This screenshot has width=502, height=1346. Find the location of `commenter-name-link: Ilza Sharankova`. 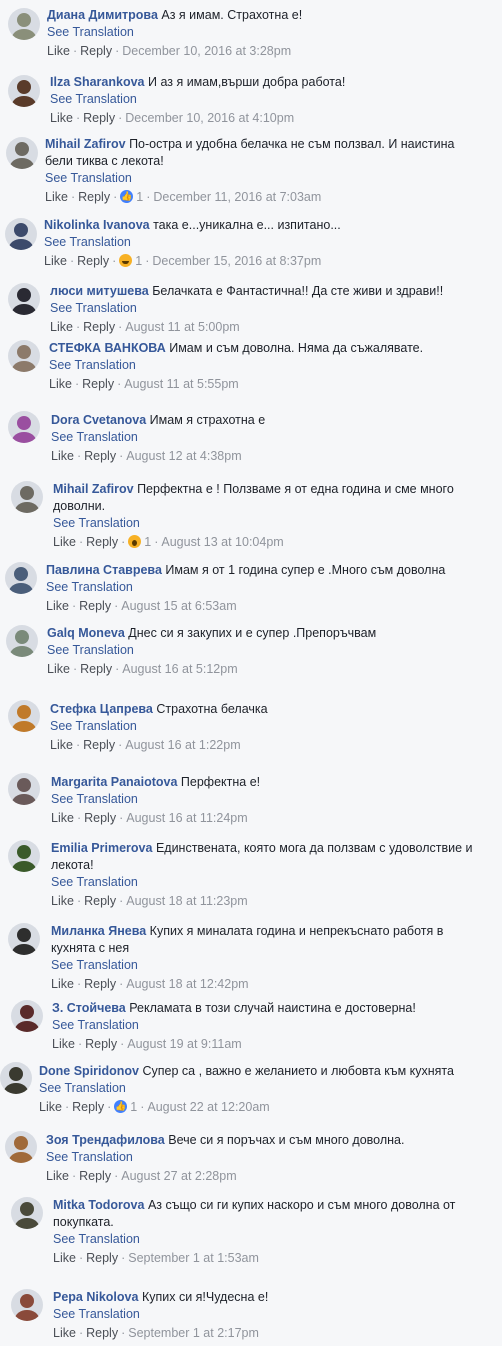

commenter-name-link: Ilza Sharankova is located at coordinates (97, 82).